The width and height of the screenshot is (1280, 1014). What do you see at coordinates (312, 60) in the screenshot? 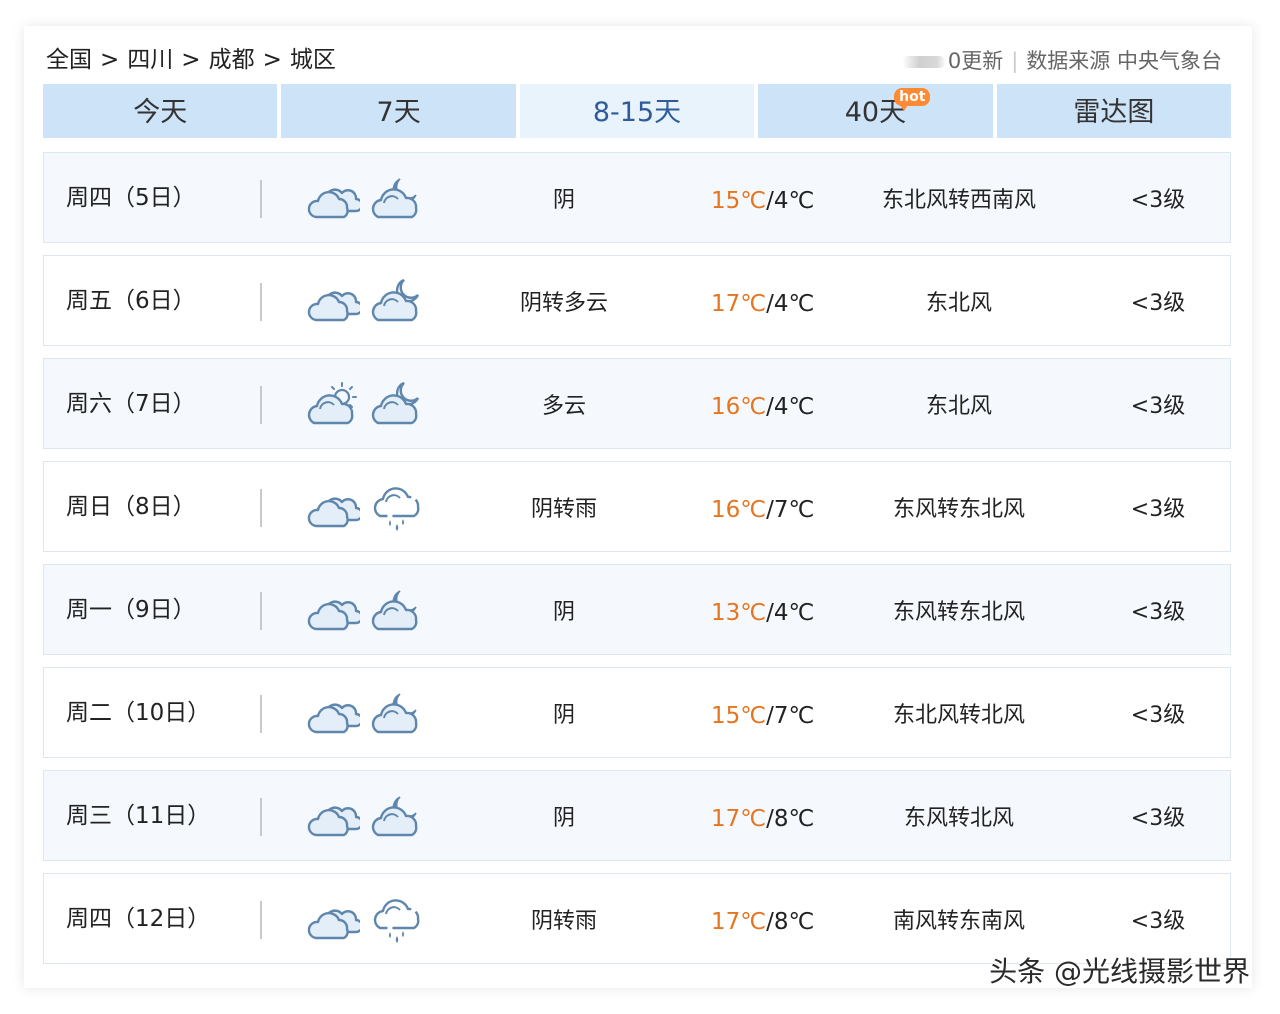
I see `breadcrumb-item-district: 城区` at bounding box center [312, 60].